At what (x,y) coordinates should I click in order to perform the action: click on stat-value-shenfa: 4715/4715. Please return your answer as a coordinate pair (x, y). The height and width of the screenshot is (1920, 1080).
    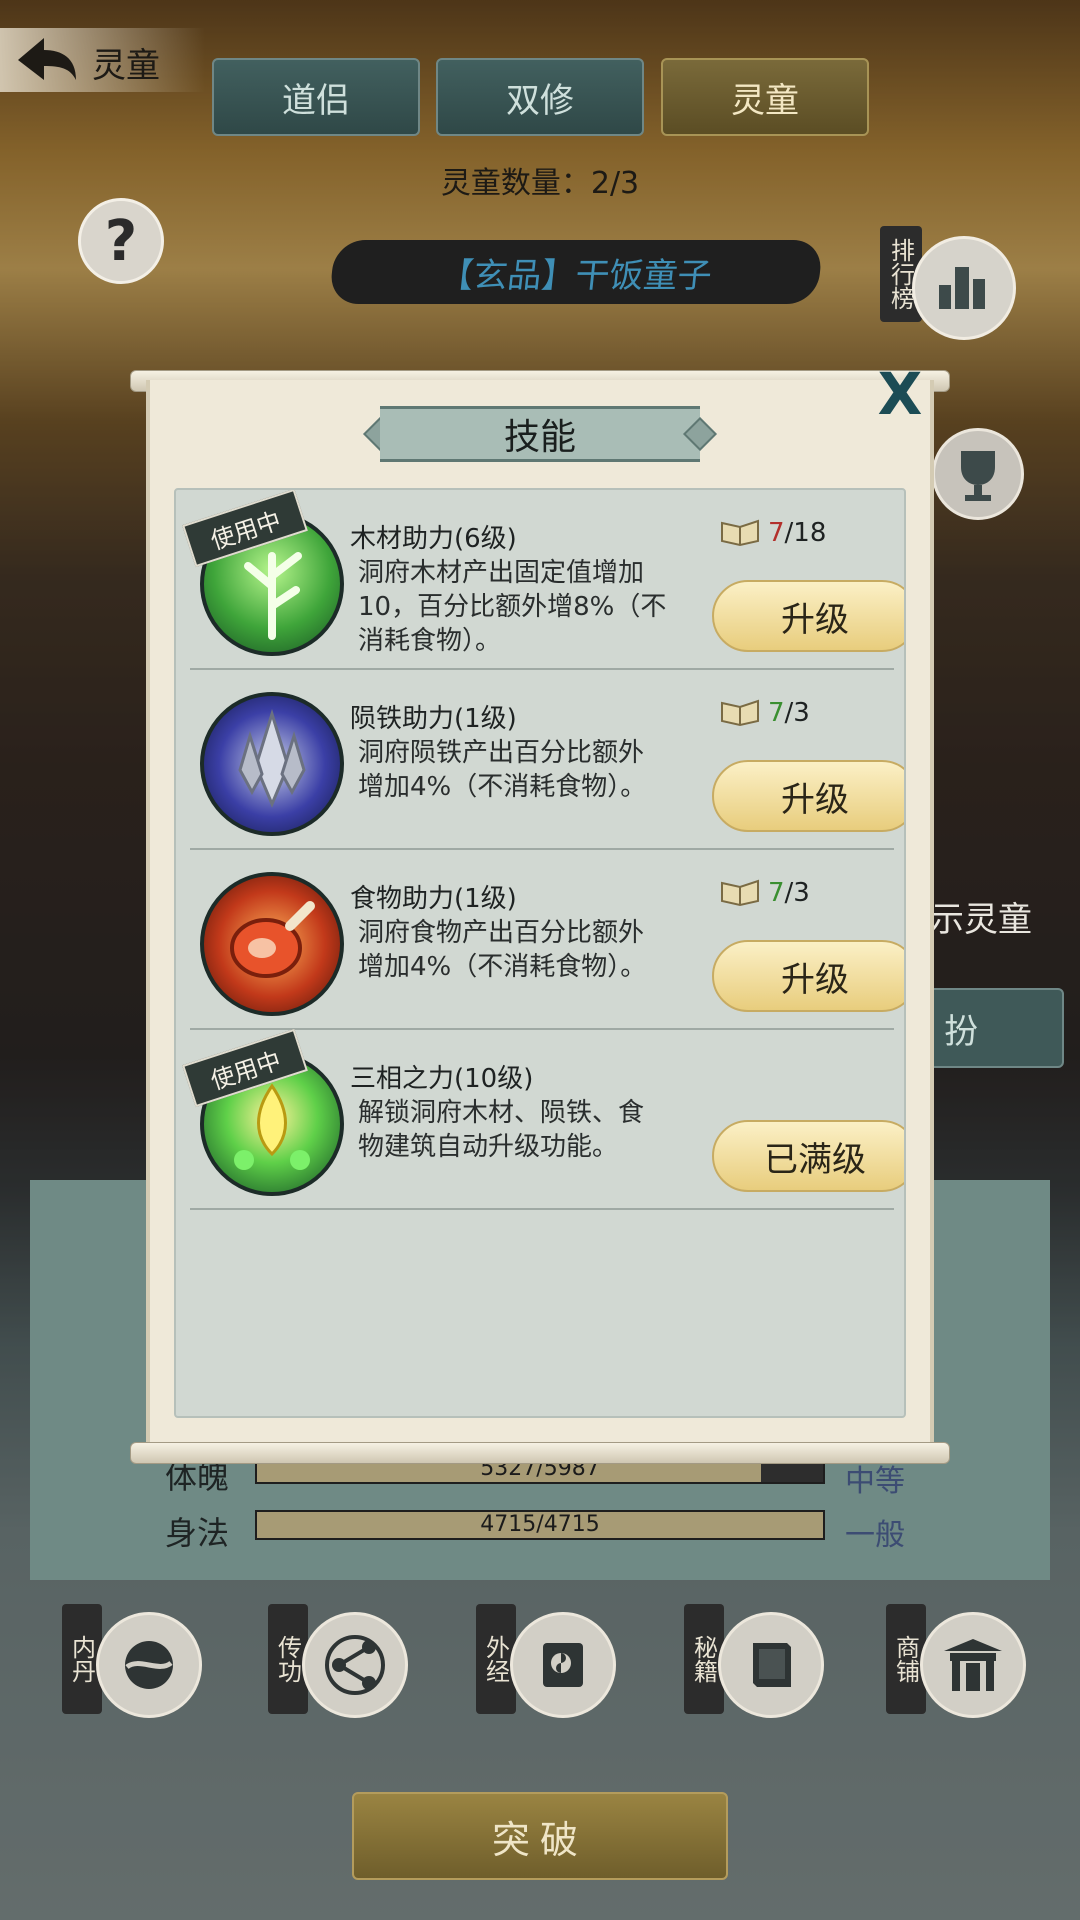
    Looking at the image, I should click on (540, 1524).